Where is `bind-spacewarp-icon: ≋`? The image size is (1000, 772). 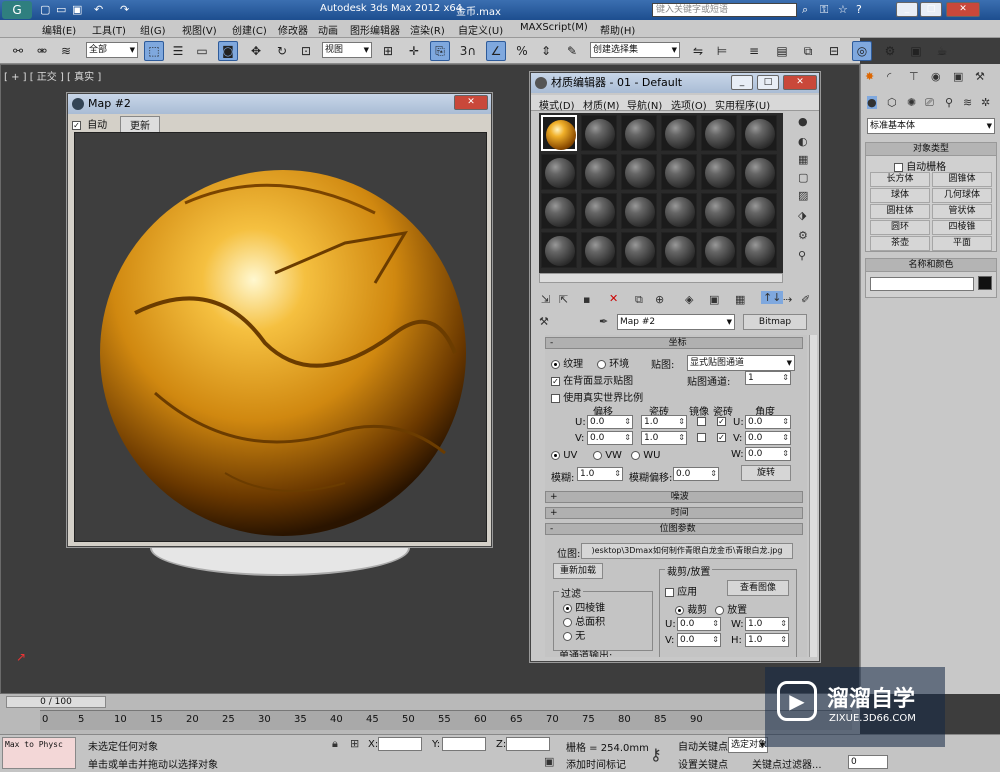 bind-spacewarp-icon: ≋ is located at coordinates (66, 51).